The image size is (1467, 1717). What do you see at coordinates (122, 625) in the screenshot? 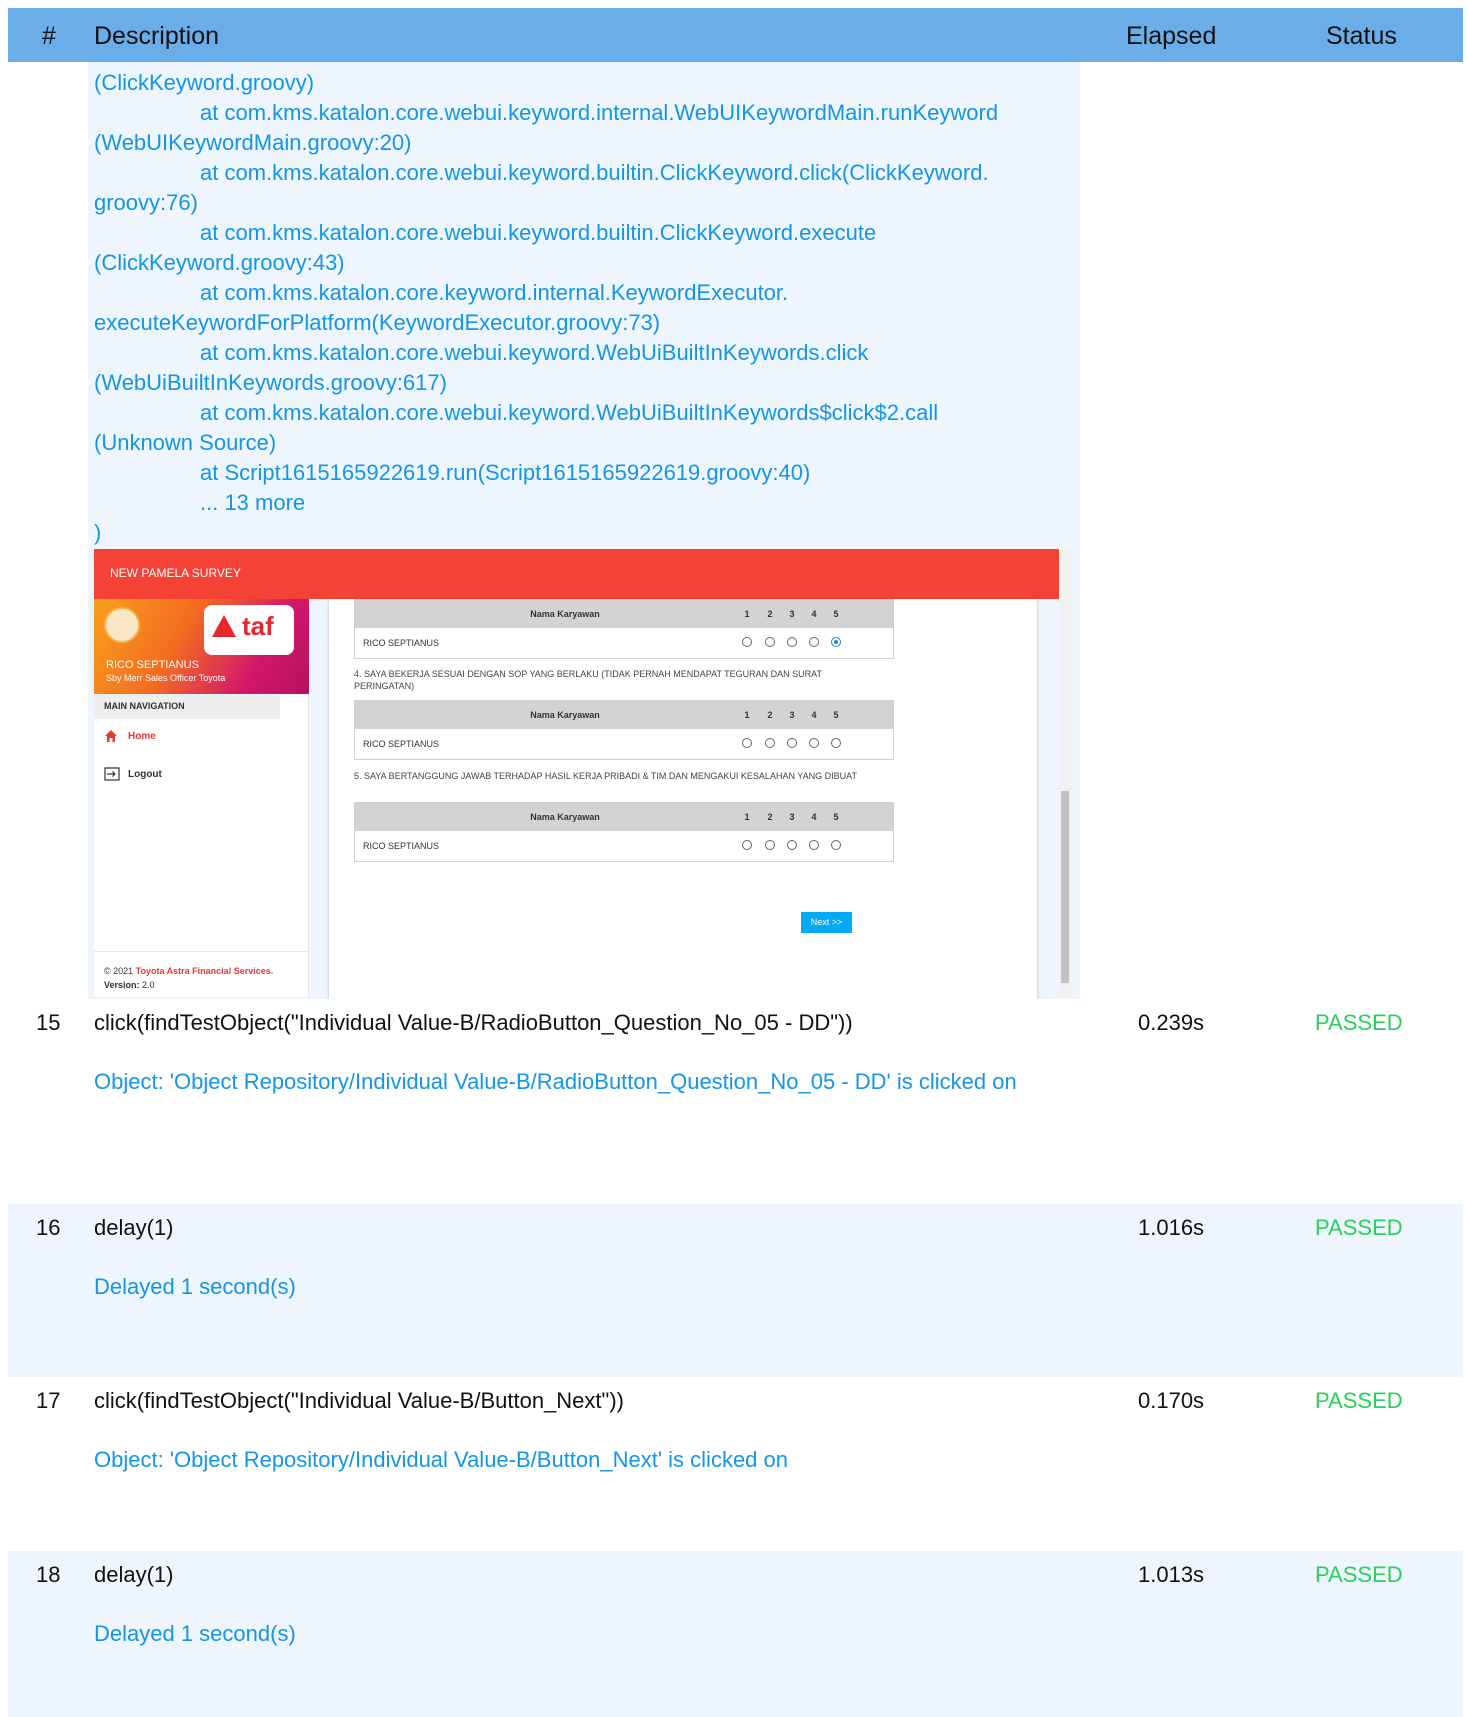
I see `avatar` at bounding box center [122, 625].